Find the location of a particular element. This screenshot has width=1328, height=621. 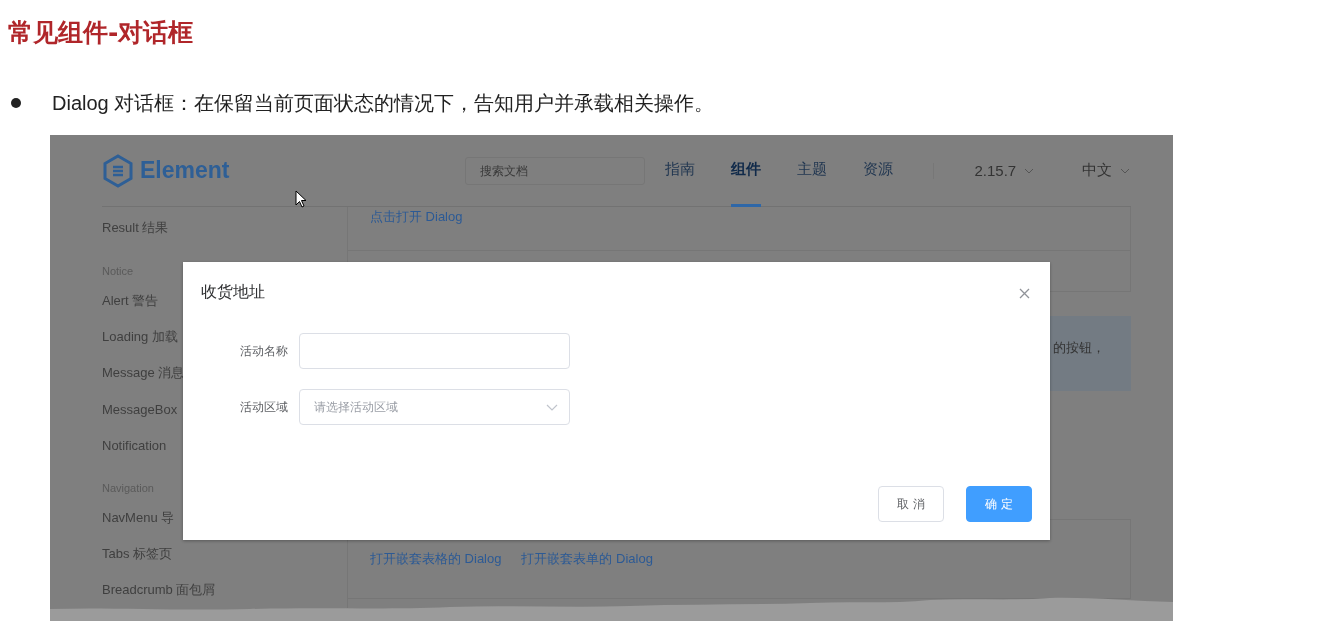

slide-title: 常见组件-对话框 is located at coordinates (101, 33).